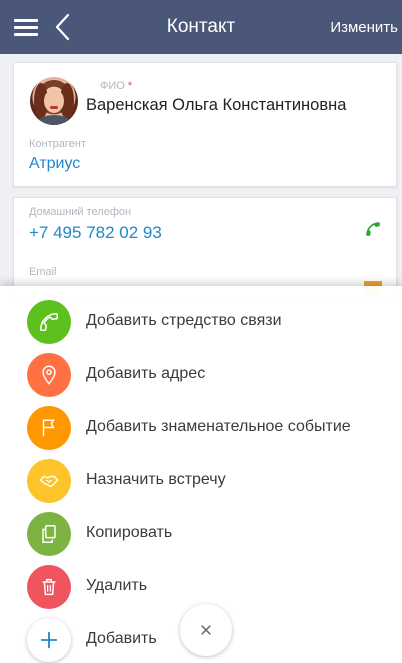 This screenshot has width=402, height=663. I want to click on phone-icon, so click(49, 322).